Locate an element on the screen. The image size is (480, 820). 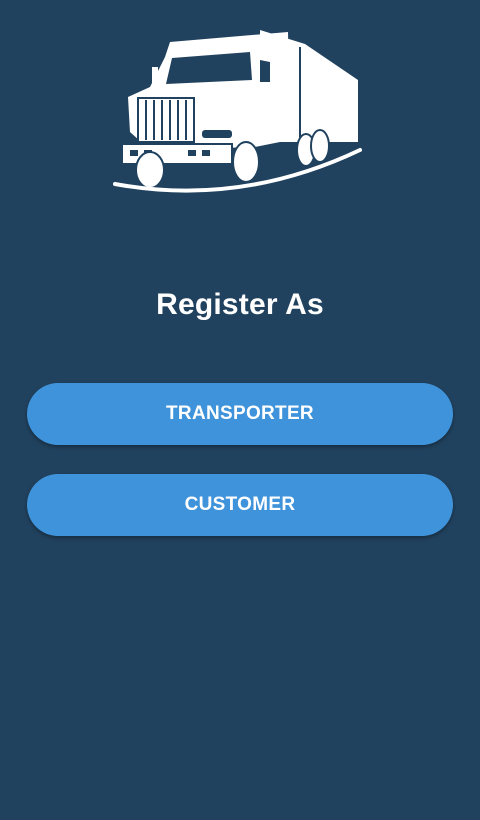
customer-button-label: CUSTOMER is located at coordinates (240, 504).